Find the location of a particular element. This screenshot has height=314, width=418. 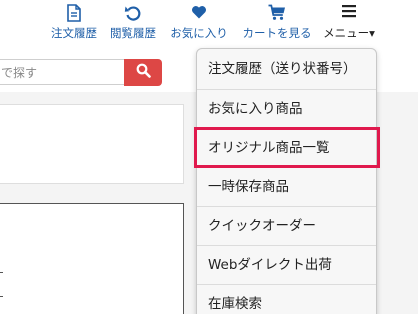

menu-item-quick-order: クイックオーダー is located at coordinates (286, 226).